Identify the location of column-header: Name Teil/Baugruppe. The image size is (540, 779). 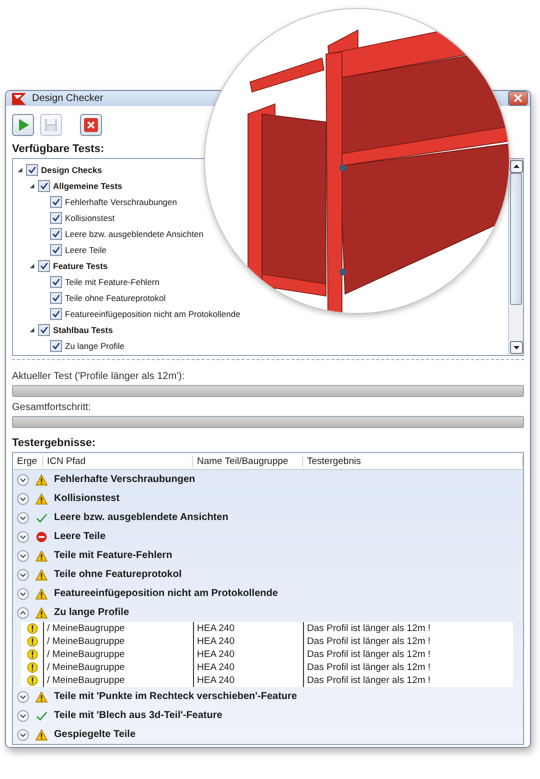
(248, 461).